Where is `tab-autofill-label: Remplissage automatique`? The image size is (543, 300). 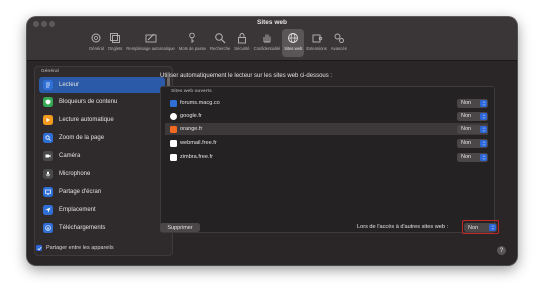 tab-autofill-label: Remplissage automatique is located at coordinates (150, 48).